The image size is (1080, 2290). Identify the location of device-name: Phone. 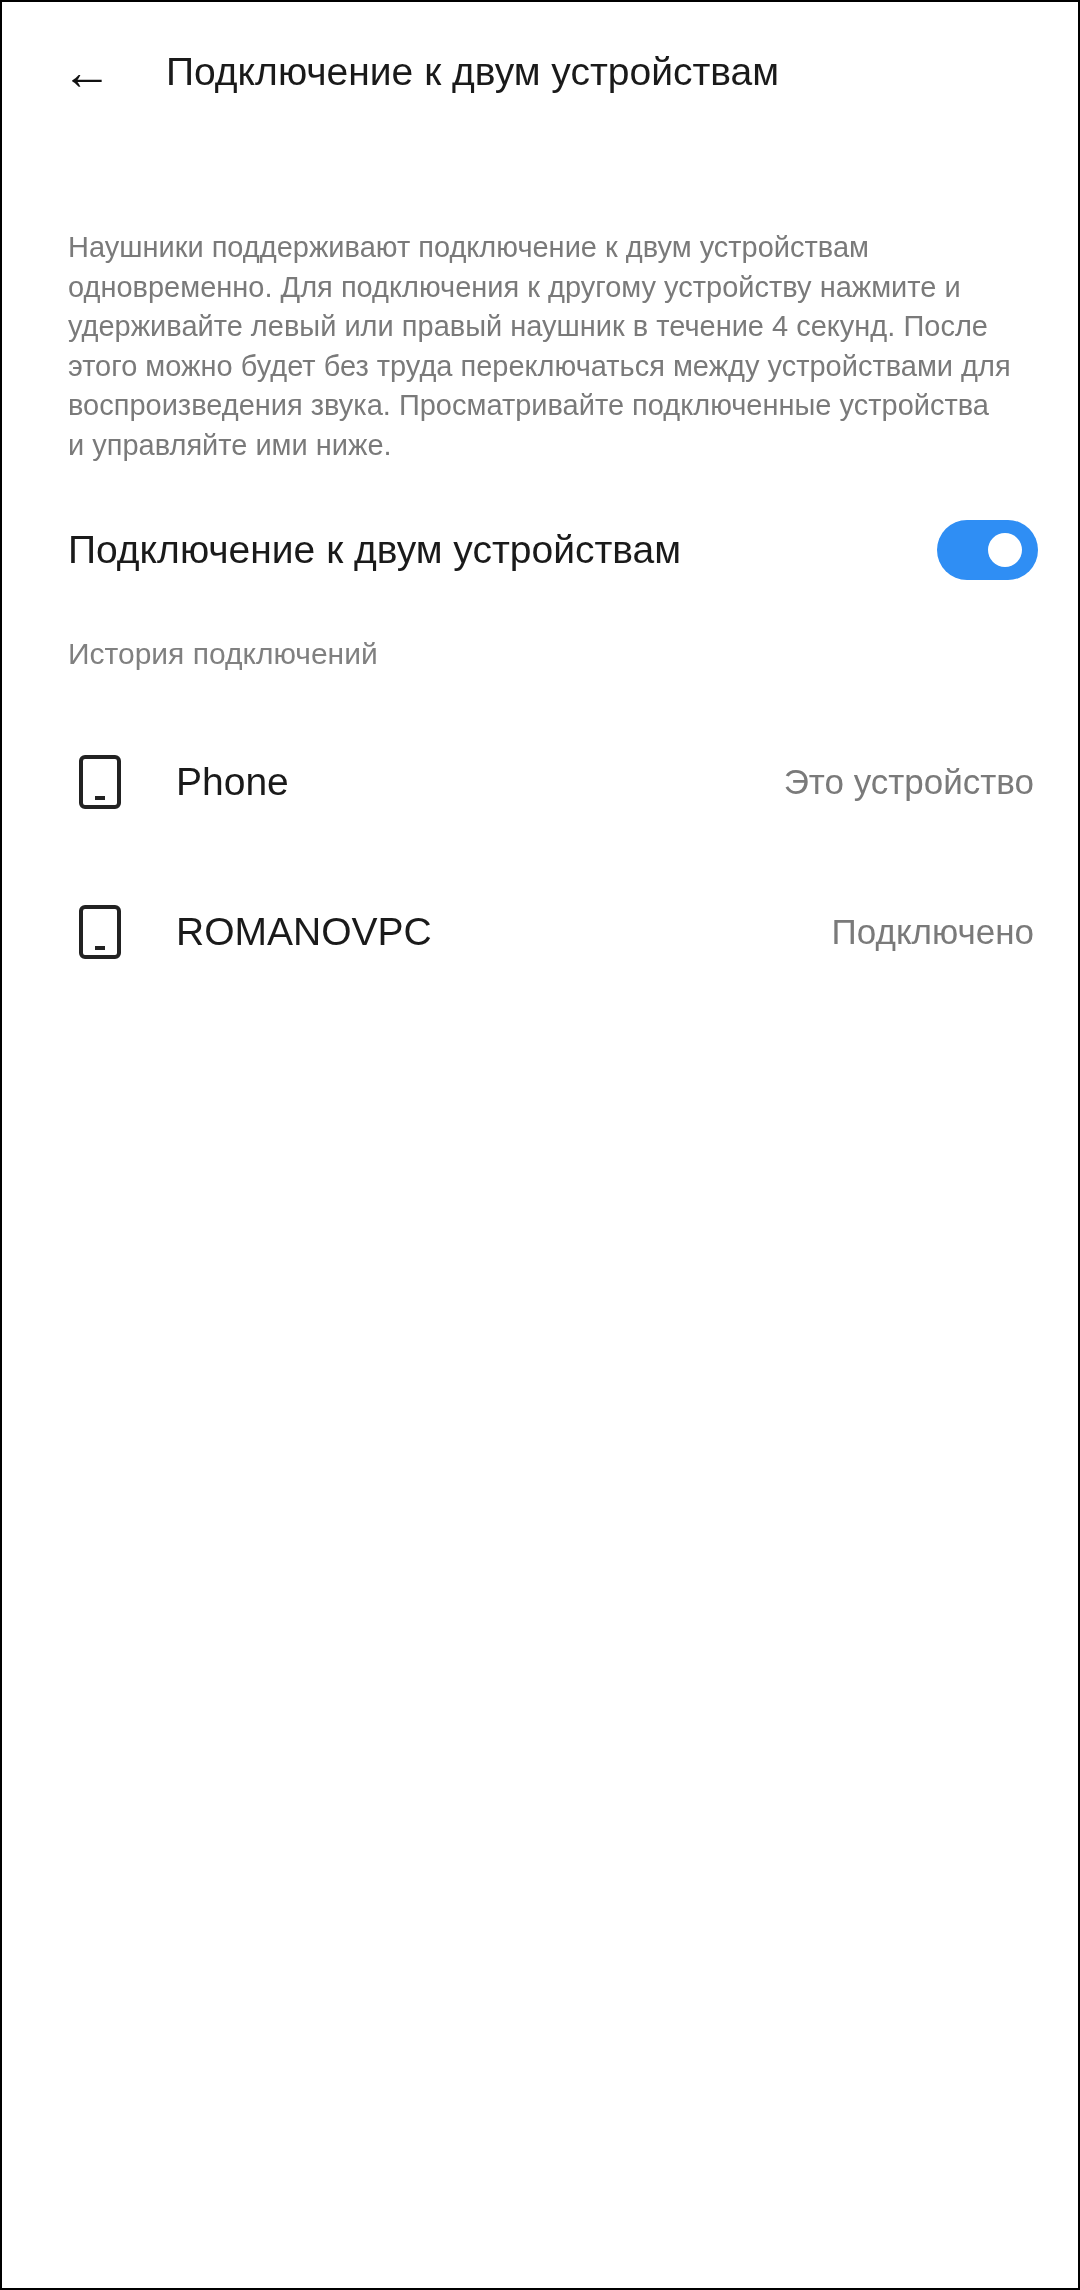
(480, 782).